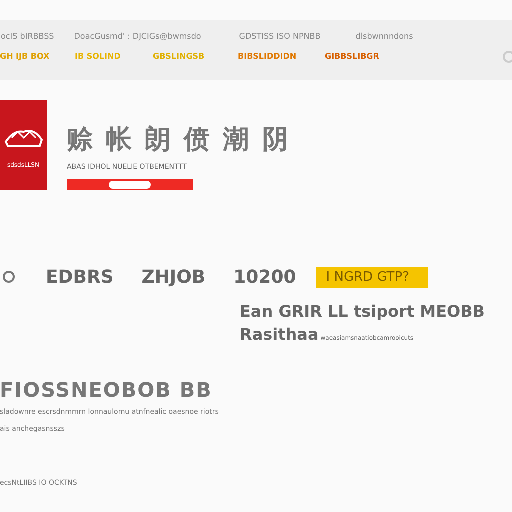 This screenshot has height=512, width=512. Describe the element at coordinates (138, 36) in the screenshot. I see `header-link: DoacGusmd' : DJCIGs@bwmsdo` at that location.